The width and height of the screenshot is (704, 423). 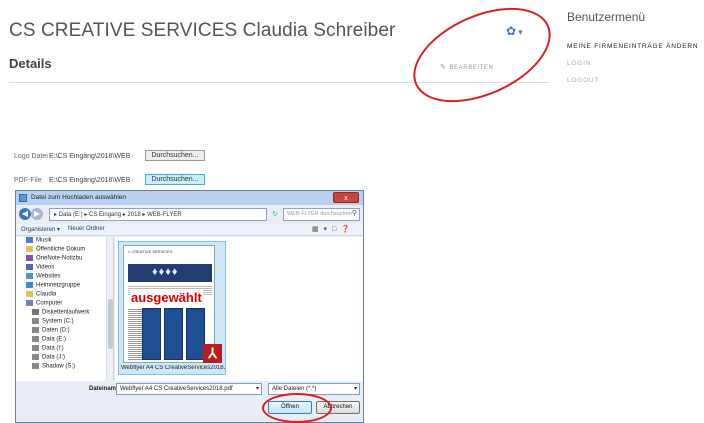 What do you see at coordinates (44, 240) in the screenshot?
I see `nav-item-label: Musik` at bounding box center [44, 240].